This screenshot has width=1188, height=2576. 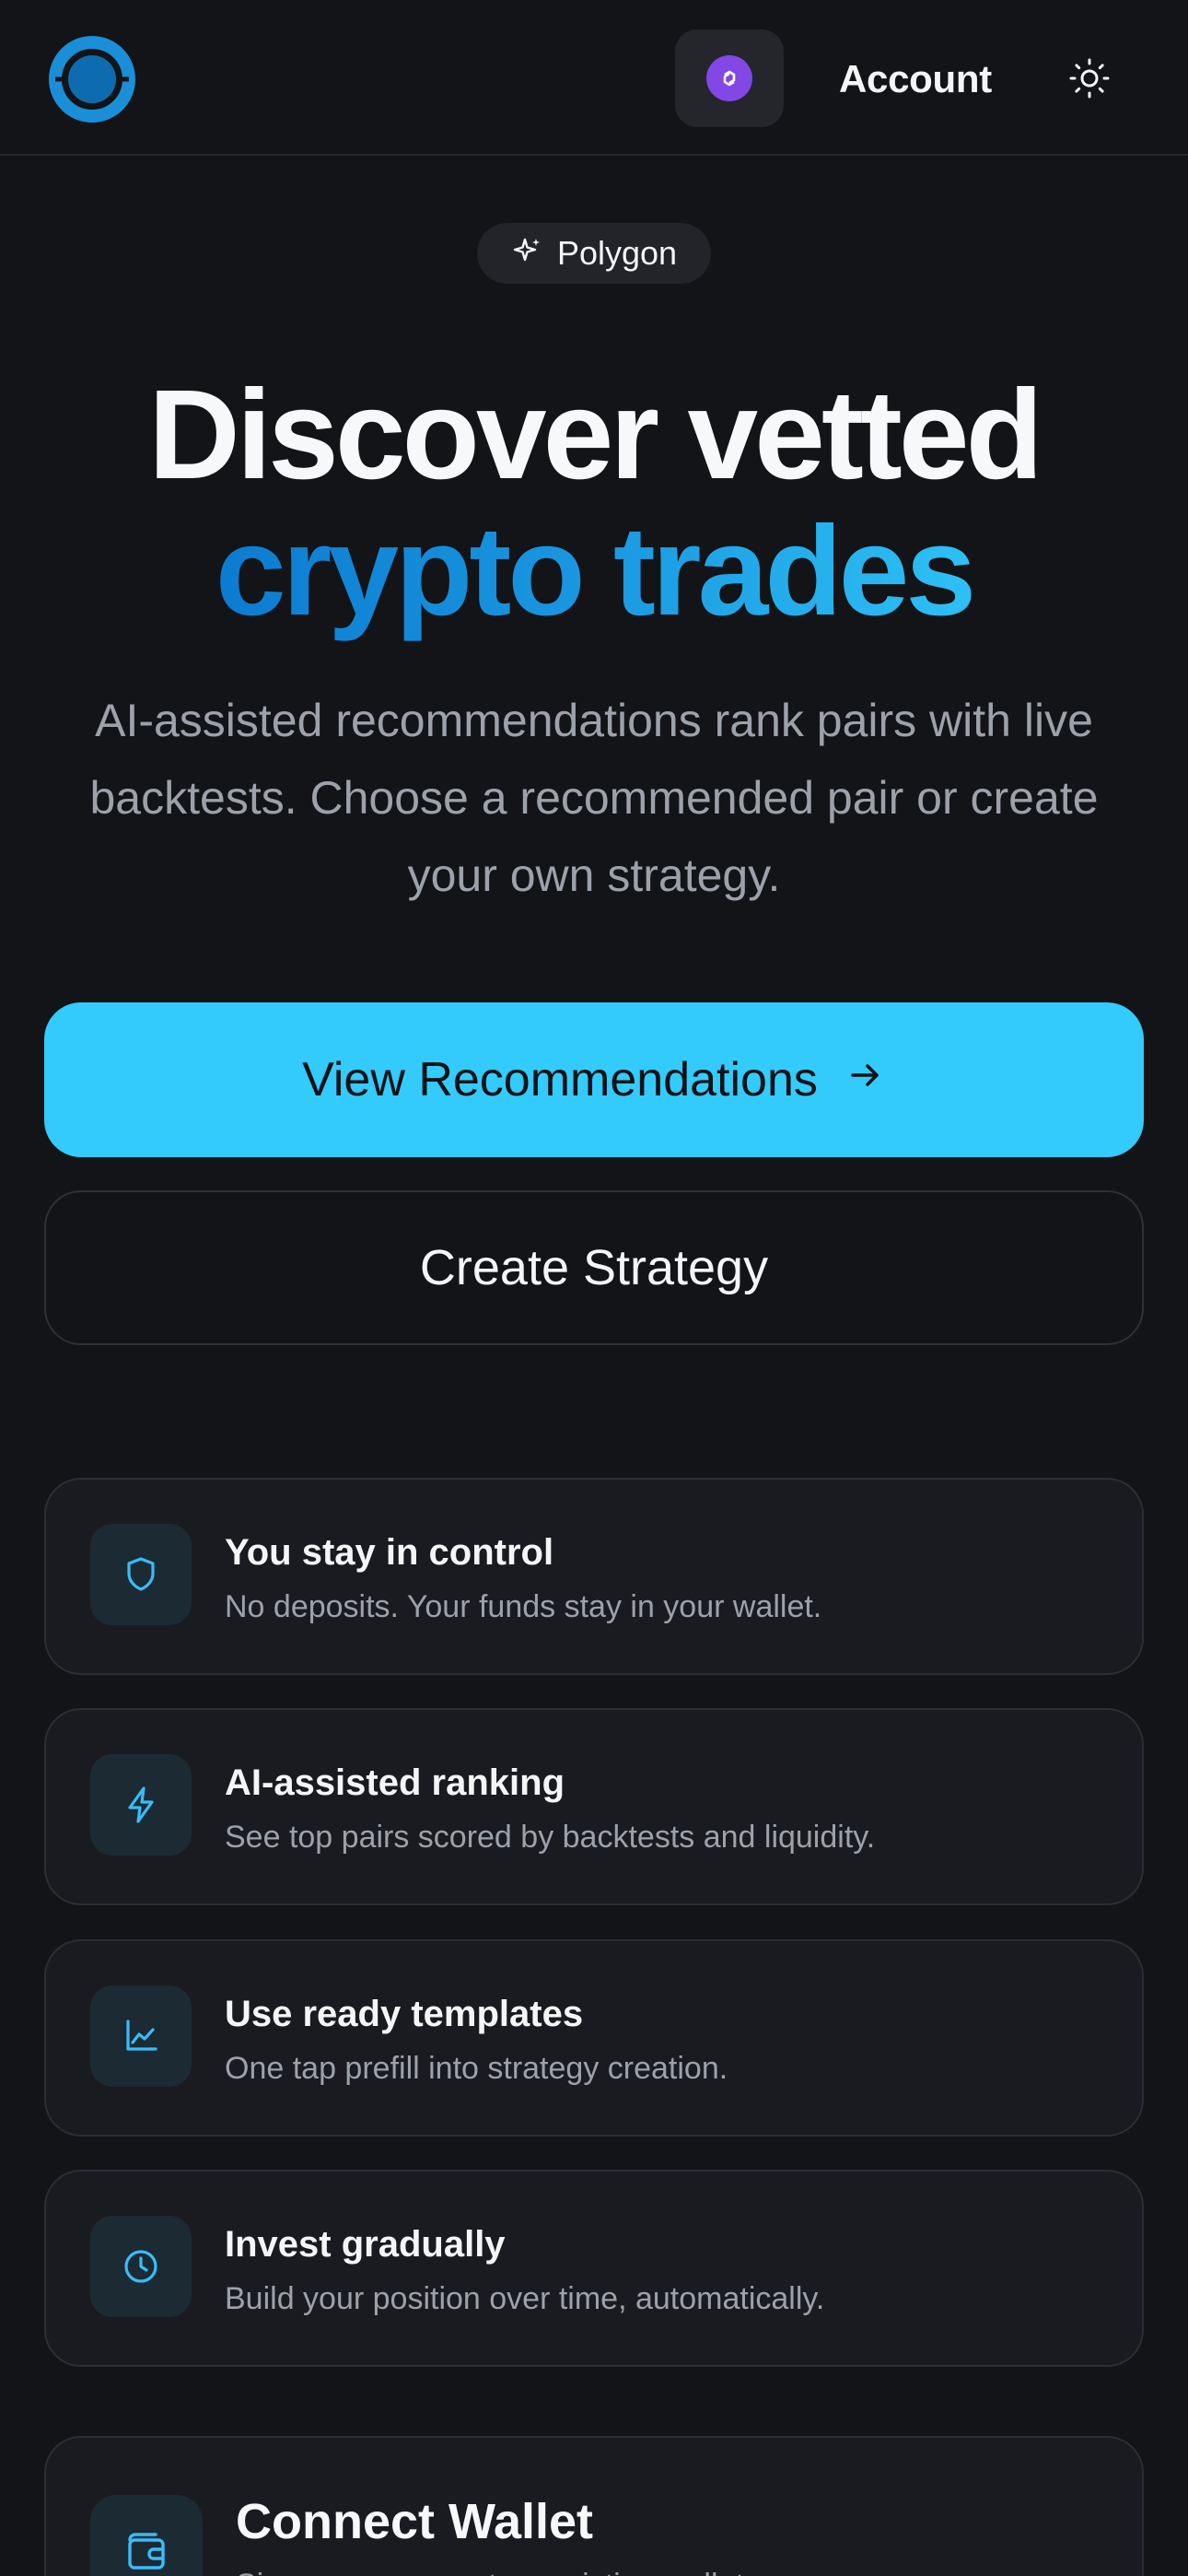 What do you see at coordinates (141, 1805) in the screenshot?
I see `lightning-icon` at bounding box center [141, 1805].